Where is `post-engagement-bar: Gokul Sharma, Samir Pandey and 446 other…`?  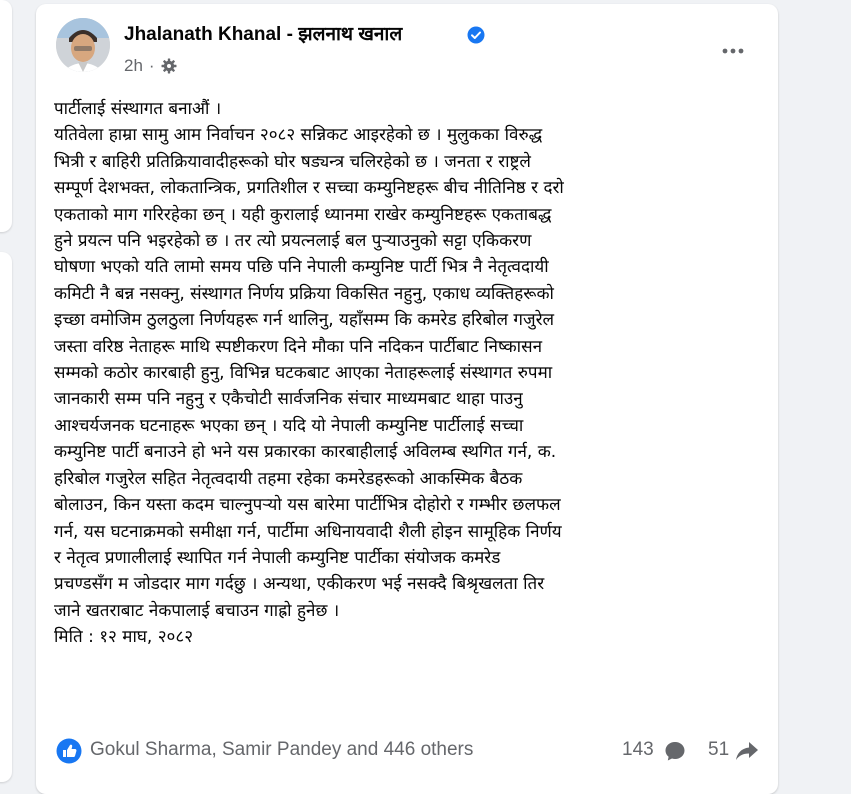
post-engagement-bar: Gokul Sharma, Samir Pandey and 446 other… is located at coordinates (409, 750).